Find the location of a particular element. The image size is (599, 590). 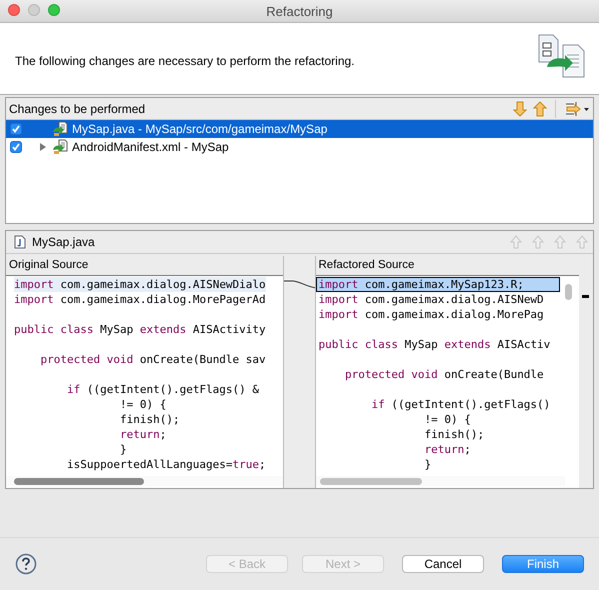

expand-icon is located at coordinates (43, 147).